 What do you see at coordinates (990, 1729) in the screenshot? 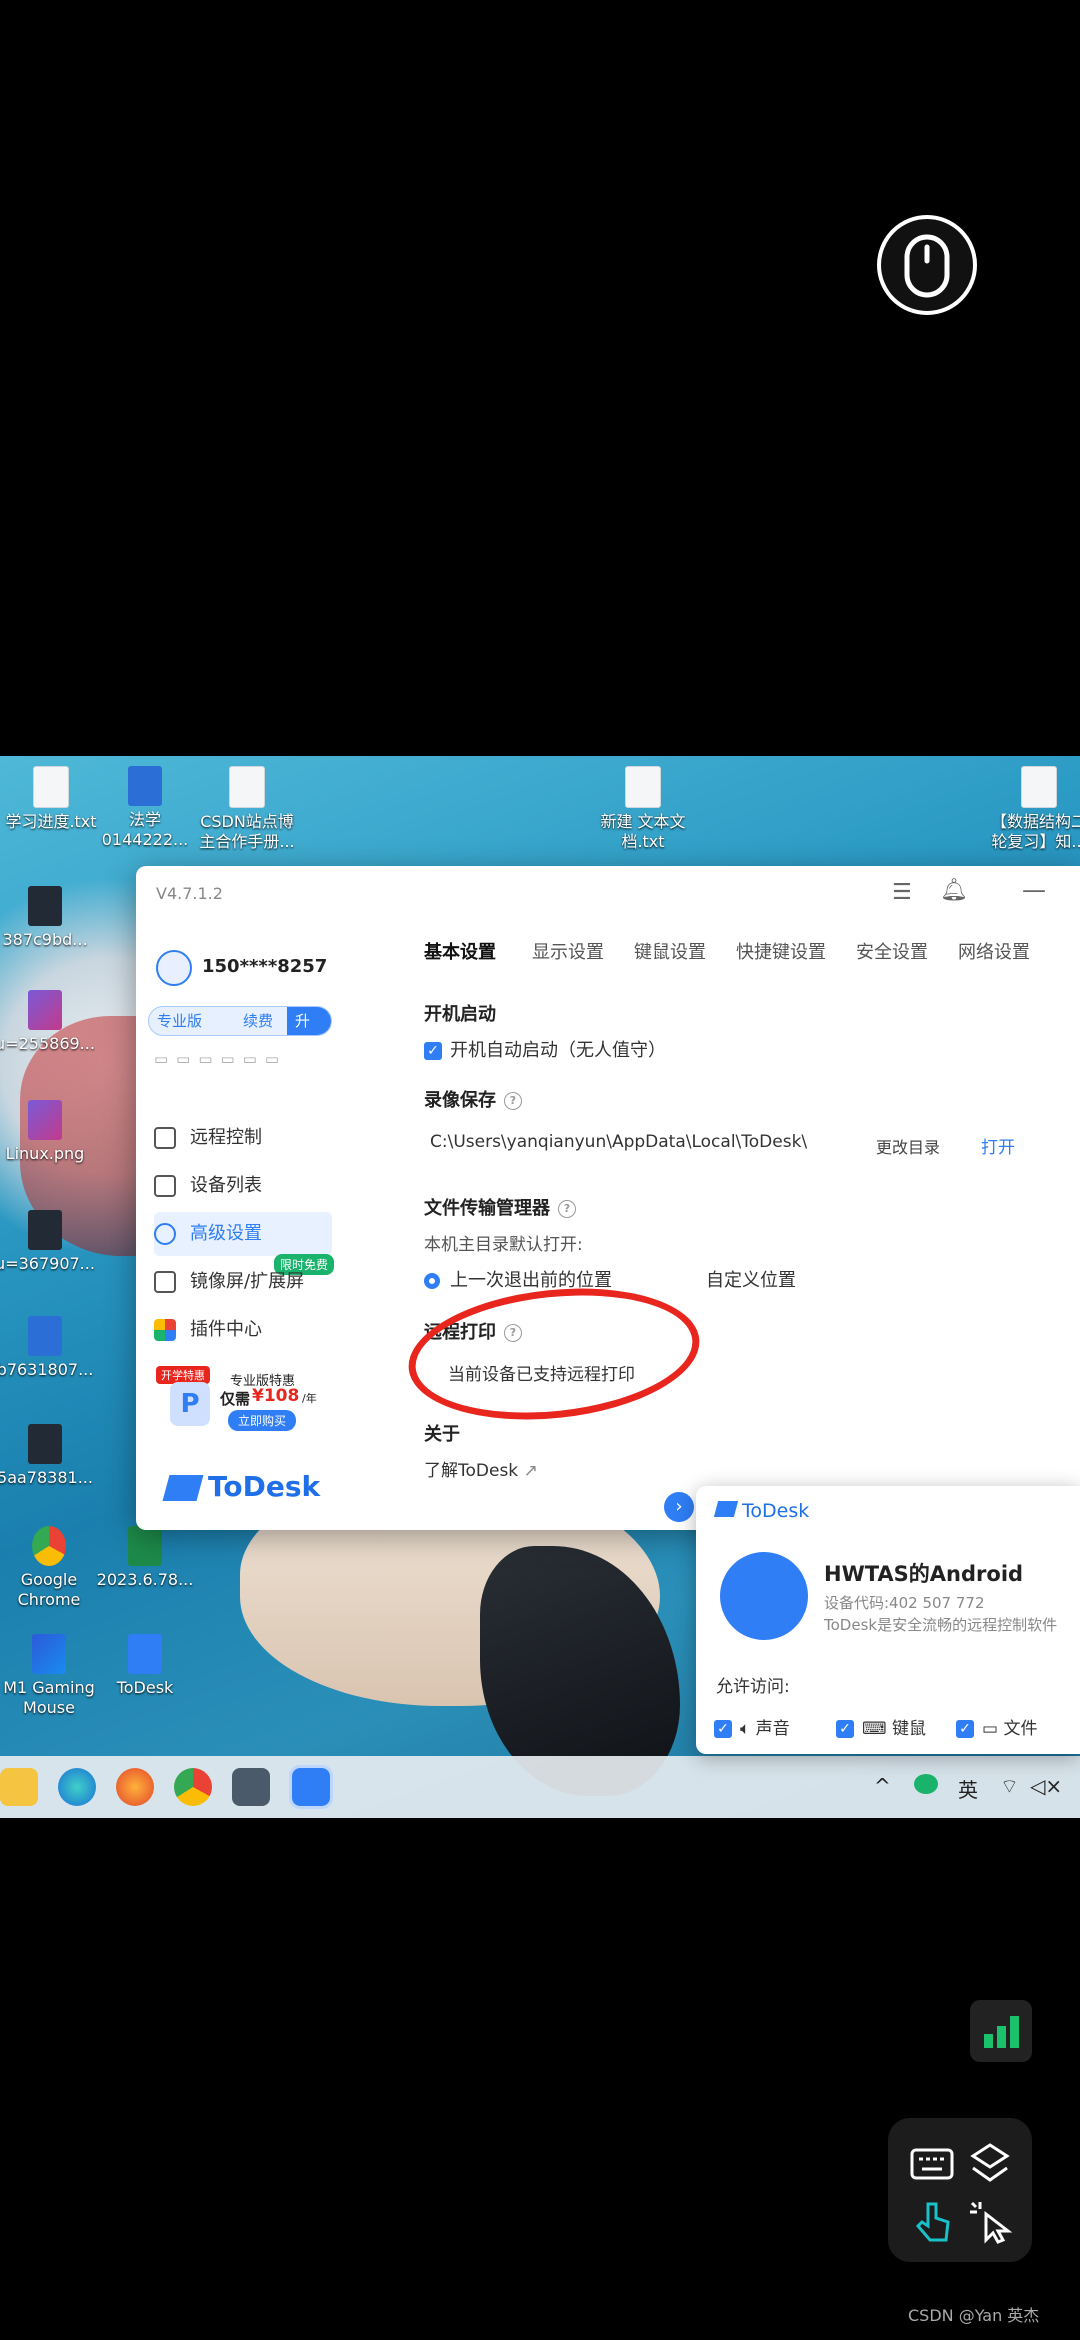
I see `folder-icon: ▭` at bounding box center [990, 1729].